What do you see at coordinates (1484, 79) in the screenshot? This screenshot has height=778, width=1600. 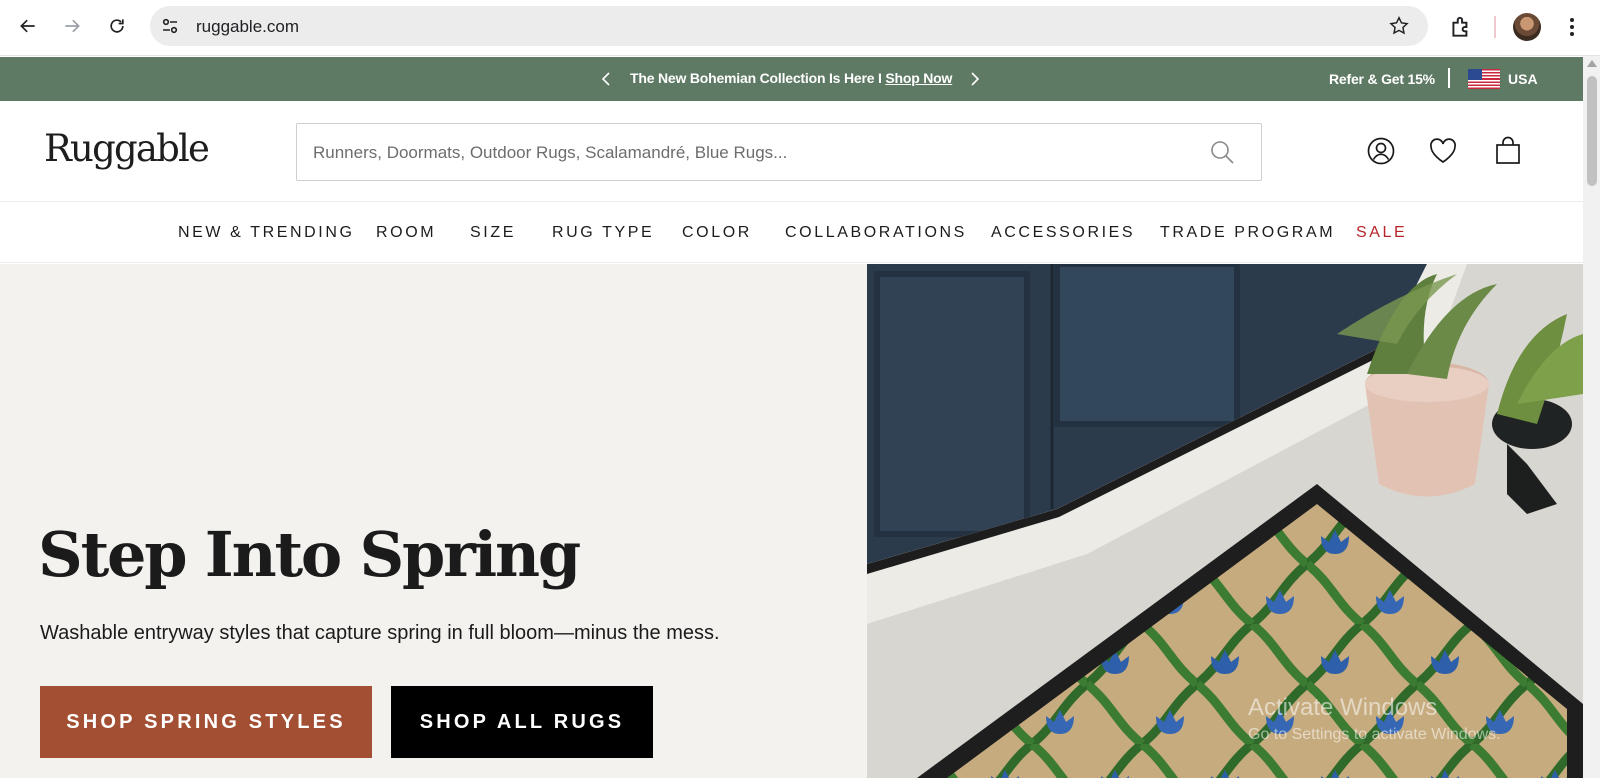 I see `us-flag-icon` at bounding box center [1484, 79].